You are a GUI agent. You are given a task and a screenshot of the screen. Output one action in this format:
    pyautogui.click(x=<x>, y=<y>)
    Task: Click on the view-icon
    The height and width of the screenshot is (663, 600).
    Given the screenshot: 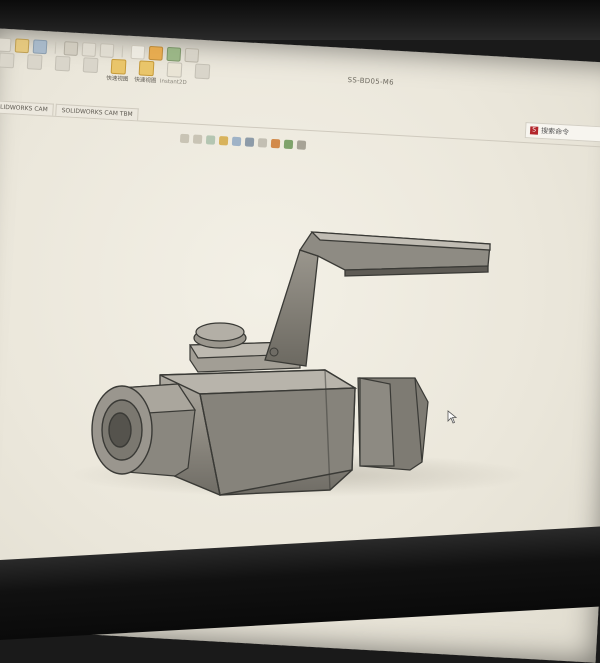 What is the action you would take?
    pyautogui.click(x=90, y=65)
    